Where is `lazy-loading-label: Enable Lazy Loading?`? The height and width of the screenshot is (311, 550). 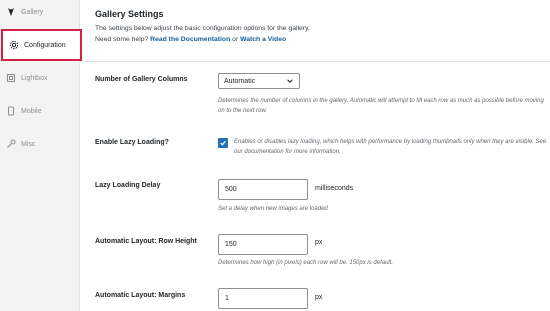 lazy-loading-label: Enable Lazy Loading? is located at coordinates (132, 142).